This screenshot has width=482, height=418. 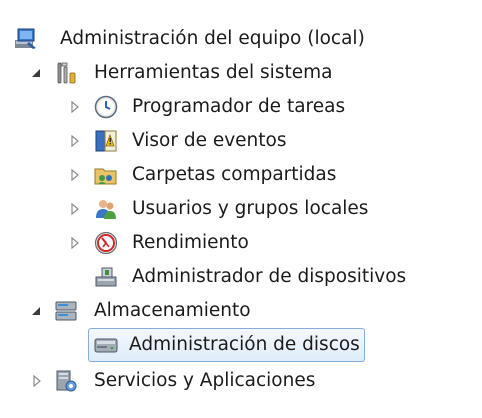 I want to click on tree-node-shared-folders: Carpetas compartidas, so click(x=230, y=175).